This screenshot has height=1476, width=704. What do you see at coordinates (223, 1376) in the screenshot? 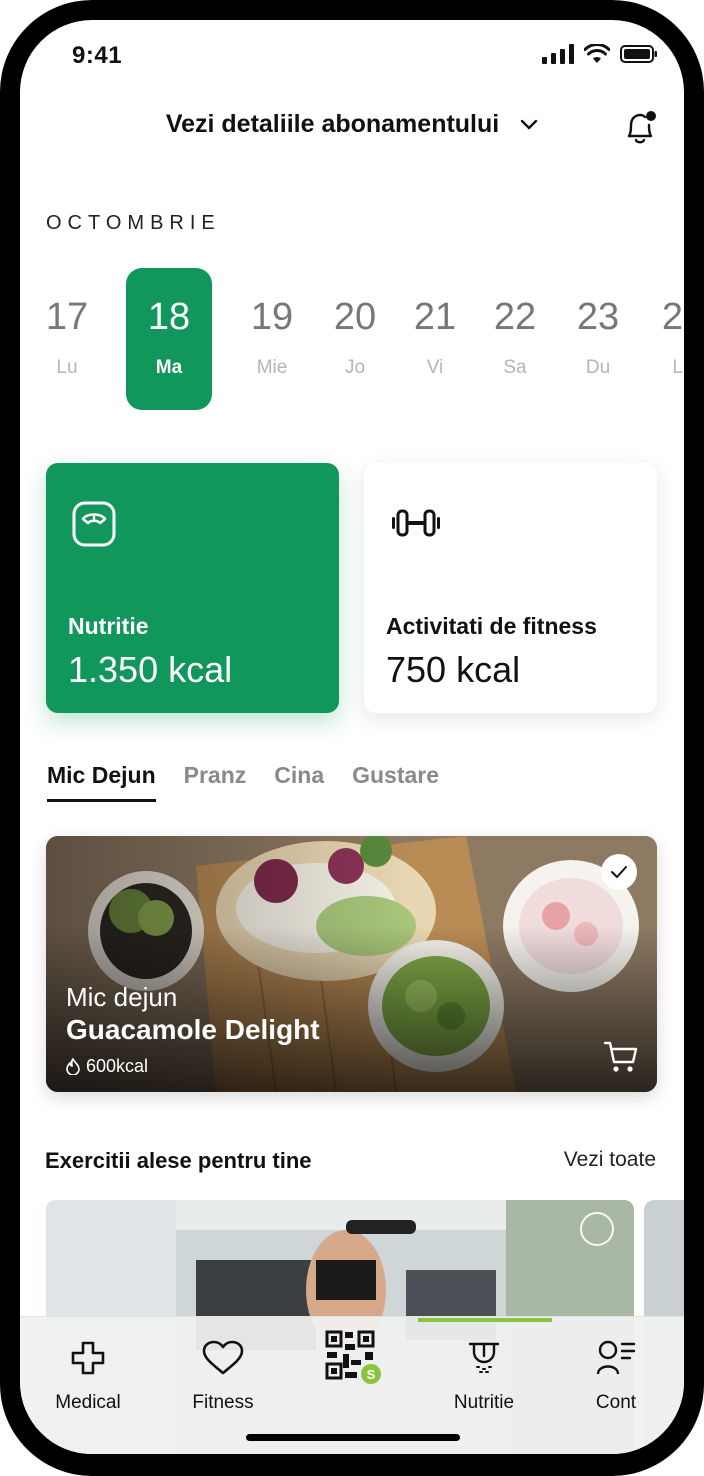
I see `nav-fitness: Fitness` at bounding box center [223, 1376].